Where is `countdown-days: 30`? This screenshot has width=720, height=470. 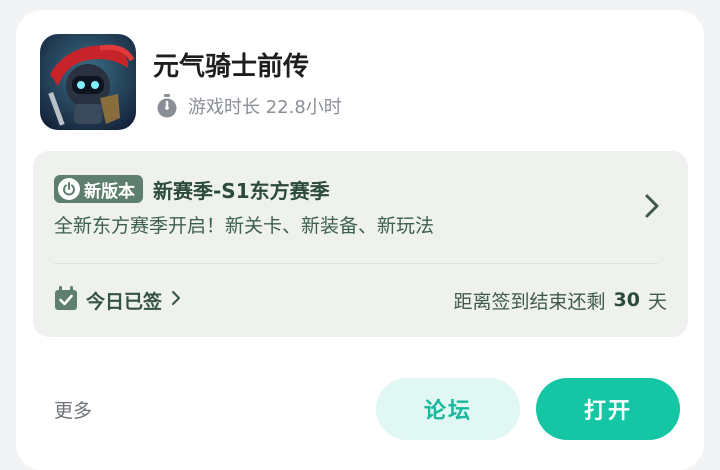
countdown-days: 30 is located at coordinates (626, 300).